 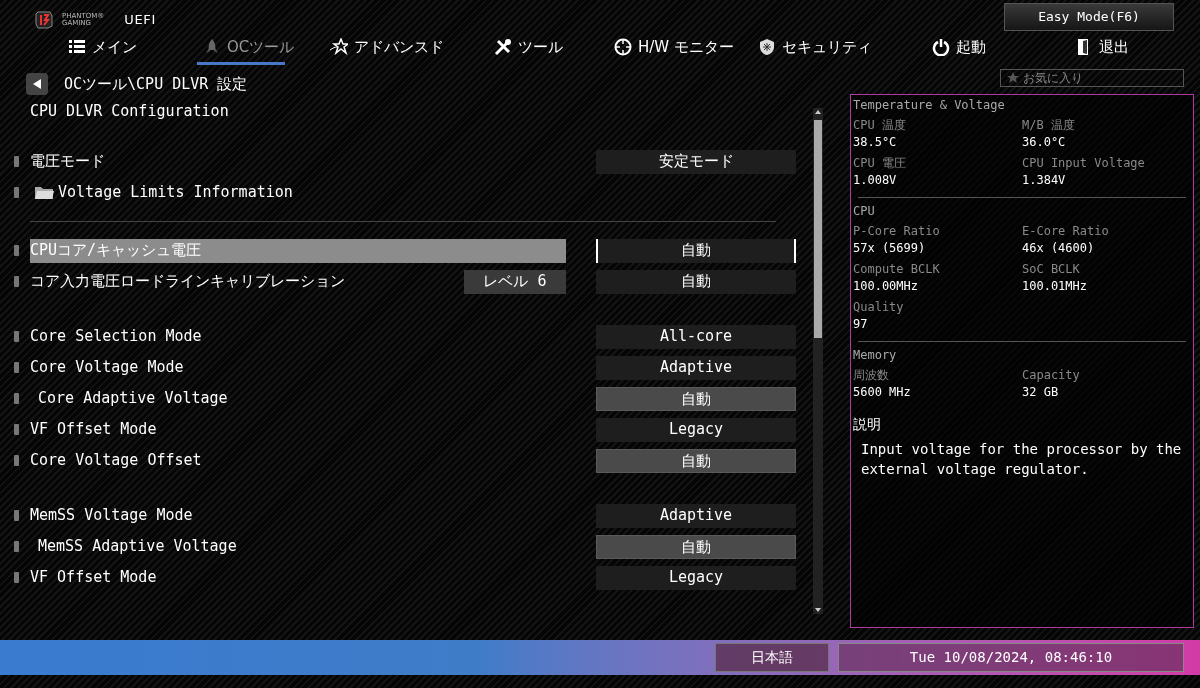 What do you see at coordinates (767, 47) in the screenshot?
I see `shield-icon` at bounding box center [767, 47].